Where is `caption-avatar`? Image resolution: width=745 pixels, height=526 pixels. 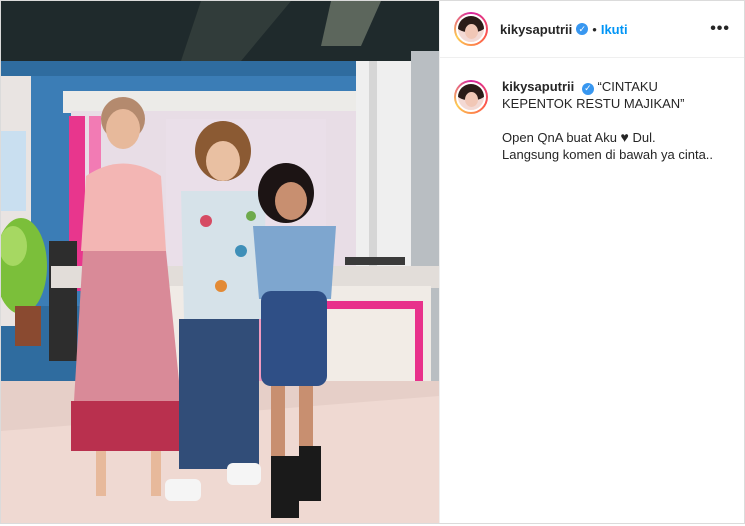 caption-avatar is located at coordinates (471, 97).